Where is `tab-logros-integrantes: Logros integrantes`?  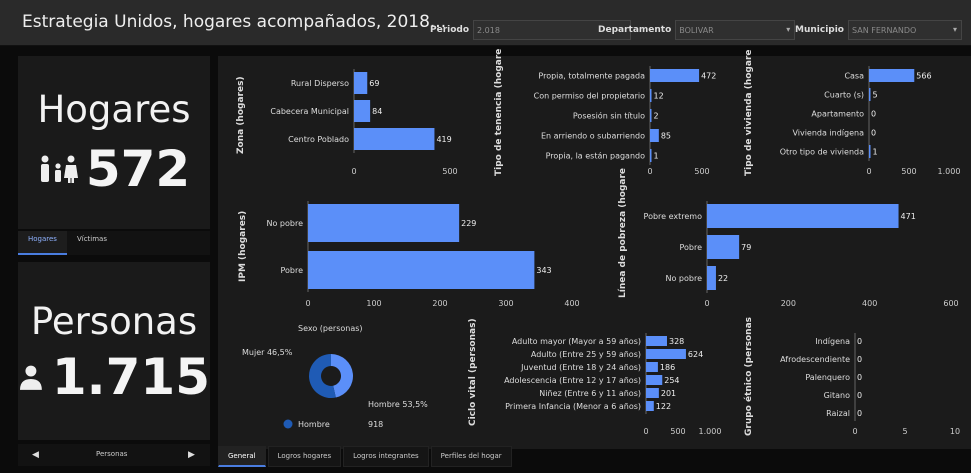 tab-logros-integrantes: Logros integrantes is located at coordinates (386, 456).